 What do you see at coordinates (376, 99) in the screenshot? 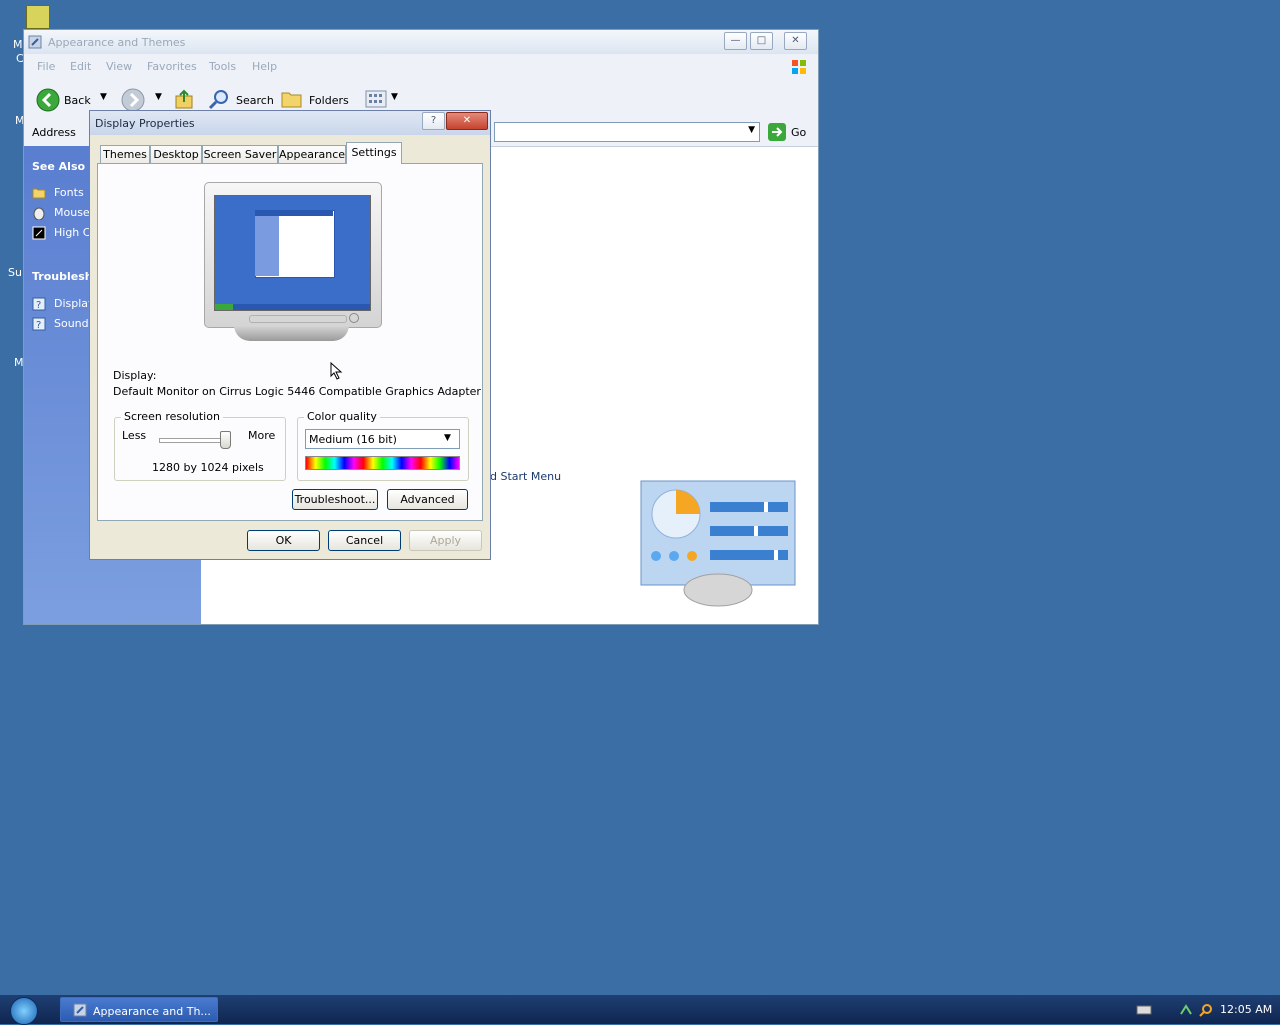
I see `views-icon` at bounding box center [376, 99].